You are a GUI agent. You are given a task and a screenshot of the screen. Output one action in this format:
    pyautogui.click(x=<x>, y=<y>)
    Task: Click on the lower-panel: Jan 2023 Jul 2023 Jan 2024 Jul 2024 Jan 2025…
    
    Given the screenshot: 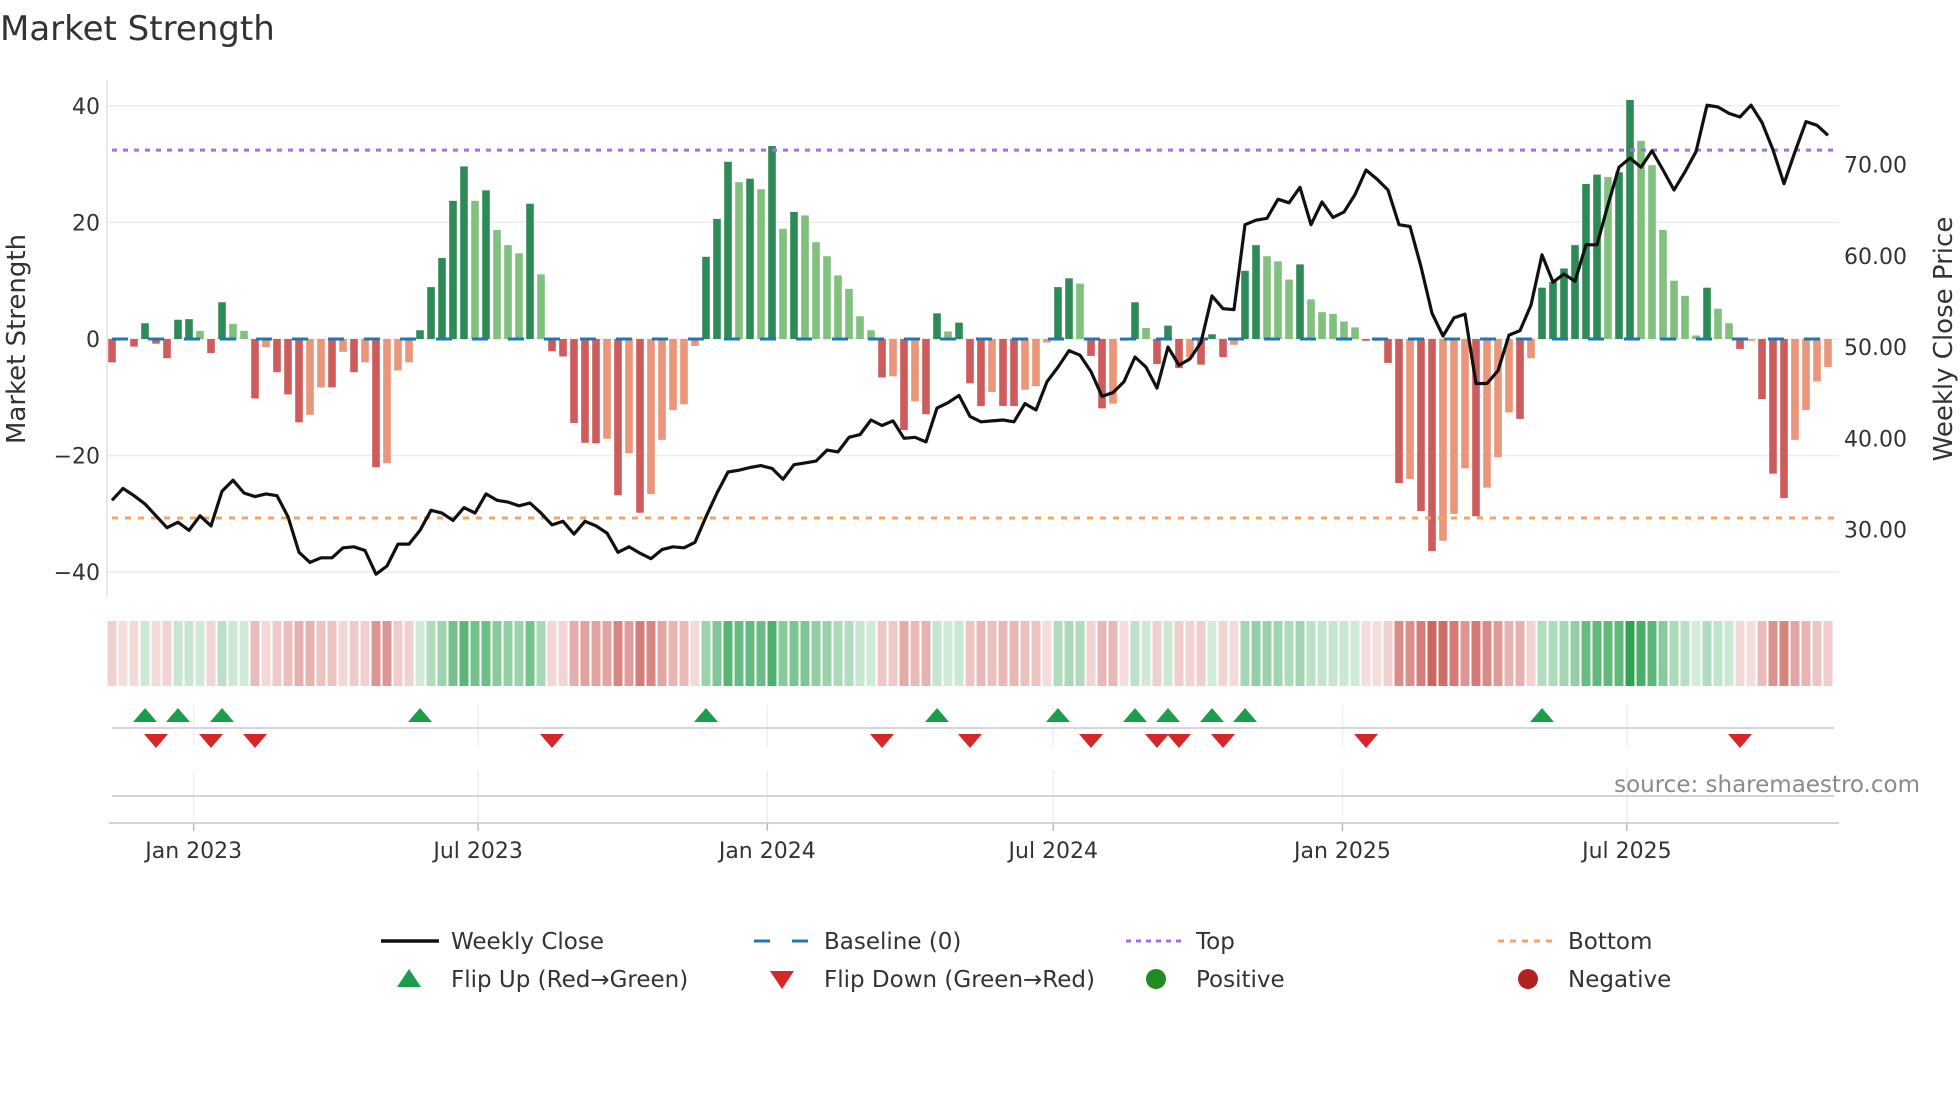 What is the action you would take?
    pyautogui.click(x=974, y=817)
    